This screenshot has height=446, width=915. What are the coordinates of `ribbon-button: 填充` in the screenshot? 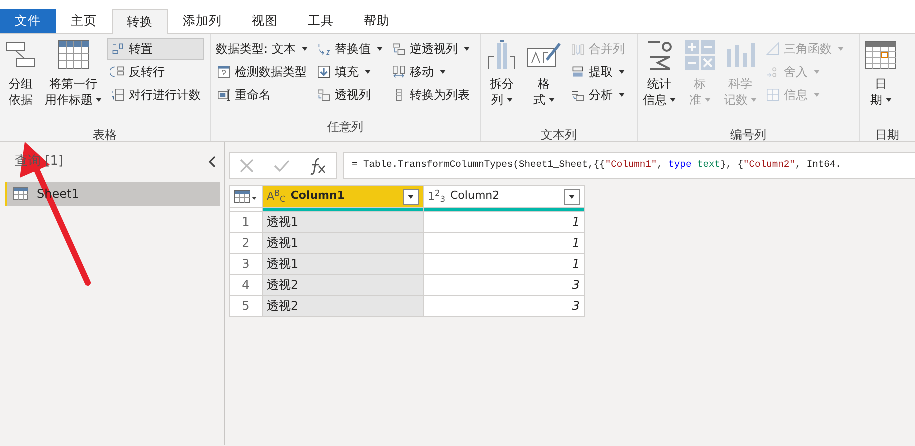 It's located at (349, 72).